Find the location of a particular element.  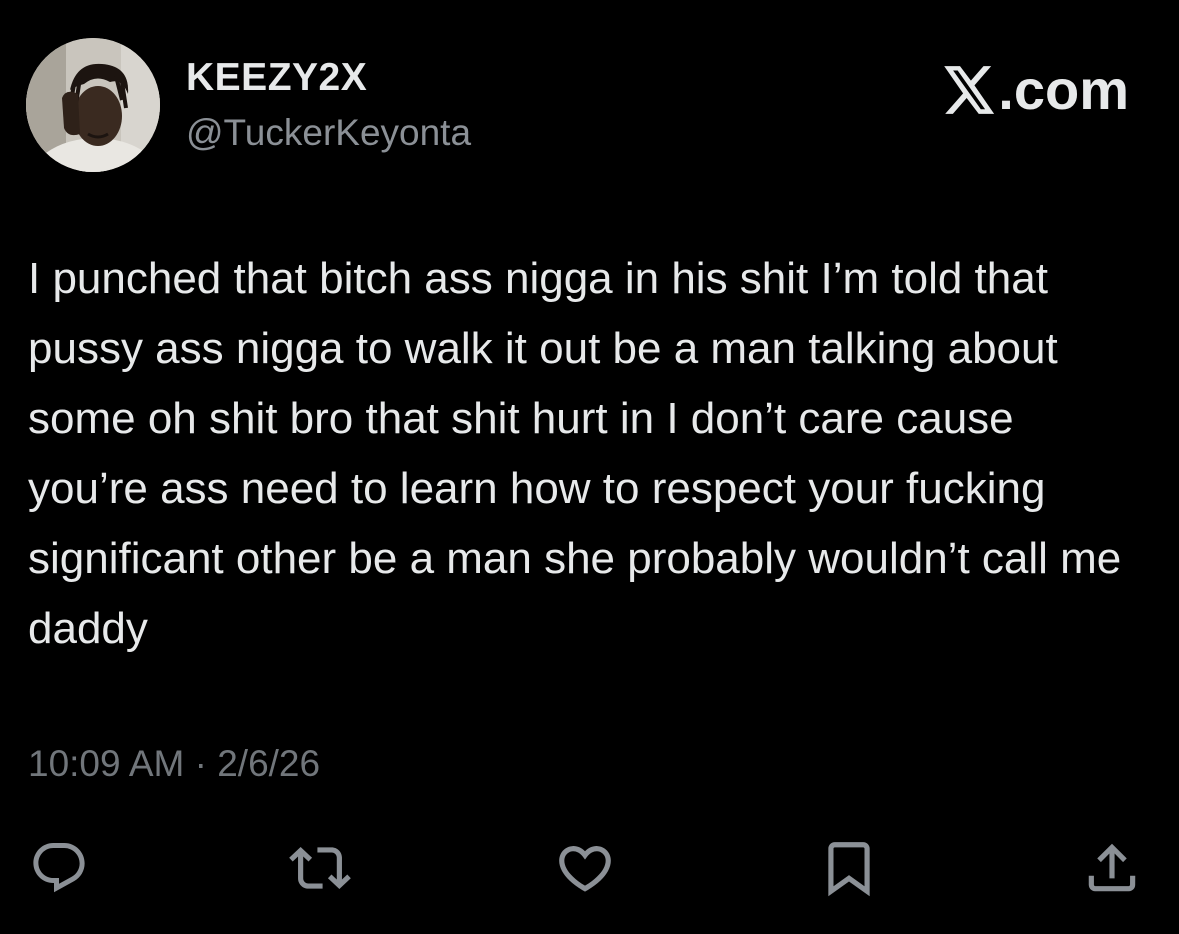

brand-watermark: .com is located at coordinates (1036, 90).